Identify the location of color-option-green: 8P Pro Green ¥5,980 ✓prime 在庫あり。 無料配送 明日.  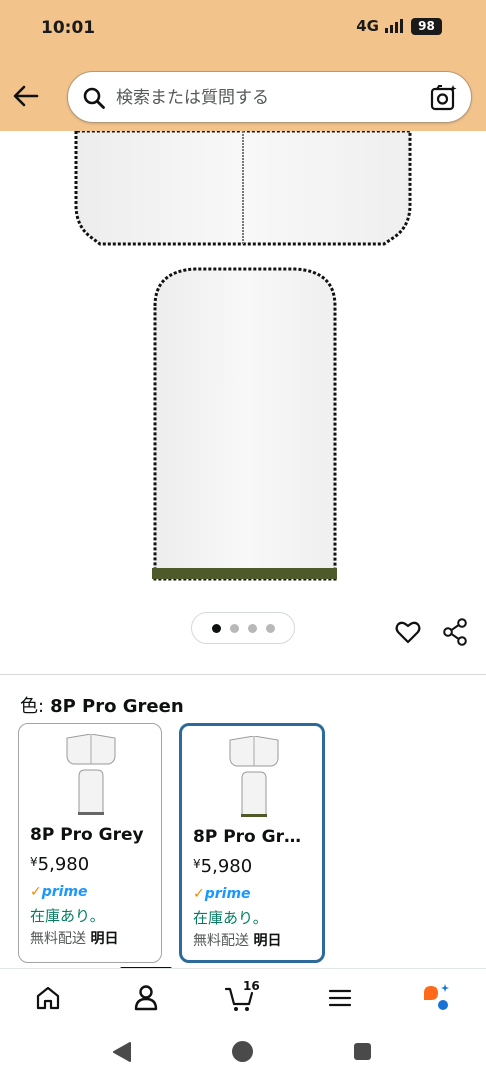
(252, 843).